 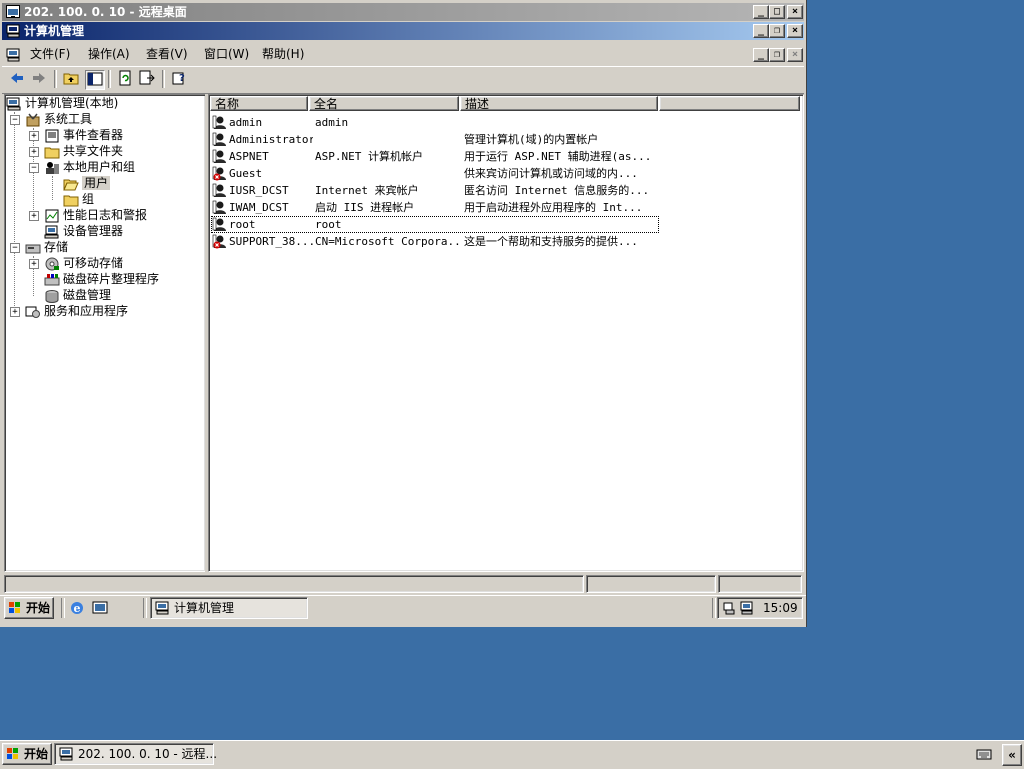 I want to click on forward-icon, so click(x=39, y=79).